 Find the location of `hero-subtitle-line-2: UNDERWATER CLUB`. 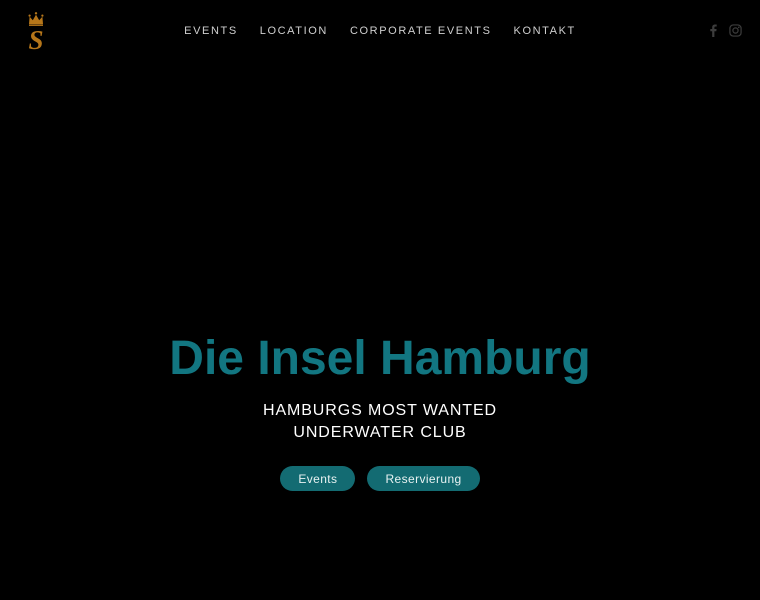

hero-subtitle-line-2: UNDERWATER CLUB is located at coordinates (380, 432).